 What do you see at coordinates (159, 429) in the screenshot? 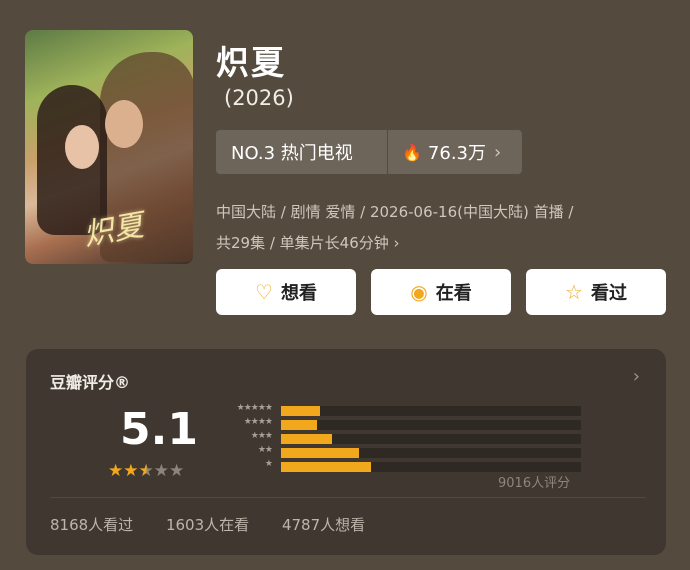
I see `rating-score: 5.1` at bounding box center [159, 429].